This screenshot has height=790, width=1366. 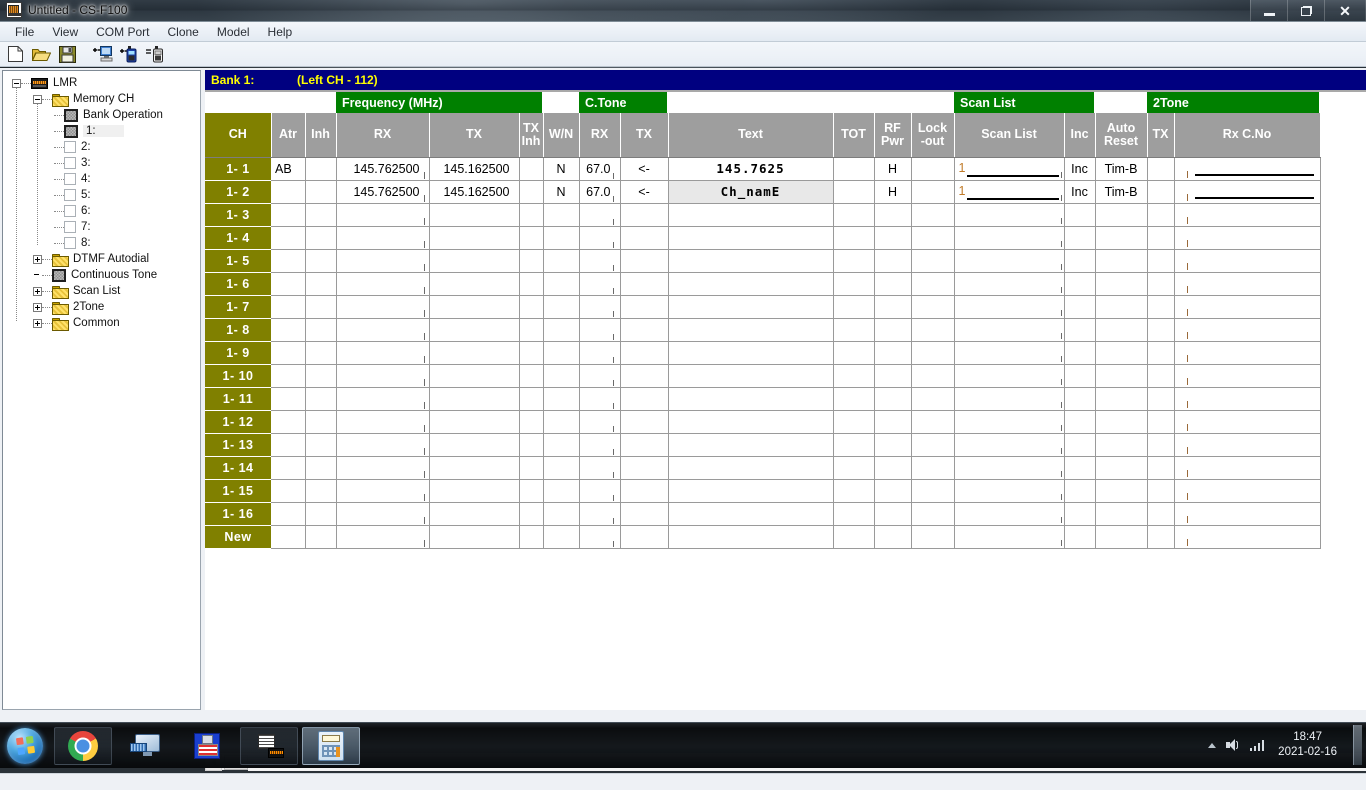 What do you see at coordinates (103, 99) in the screenshot?
I see `tree-node-memory-ch: Memory CH` at bounding box center [103, 99].